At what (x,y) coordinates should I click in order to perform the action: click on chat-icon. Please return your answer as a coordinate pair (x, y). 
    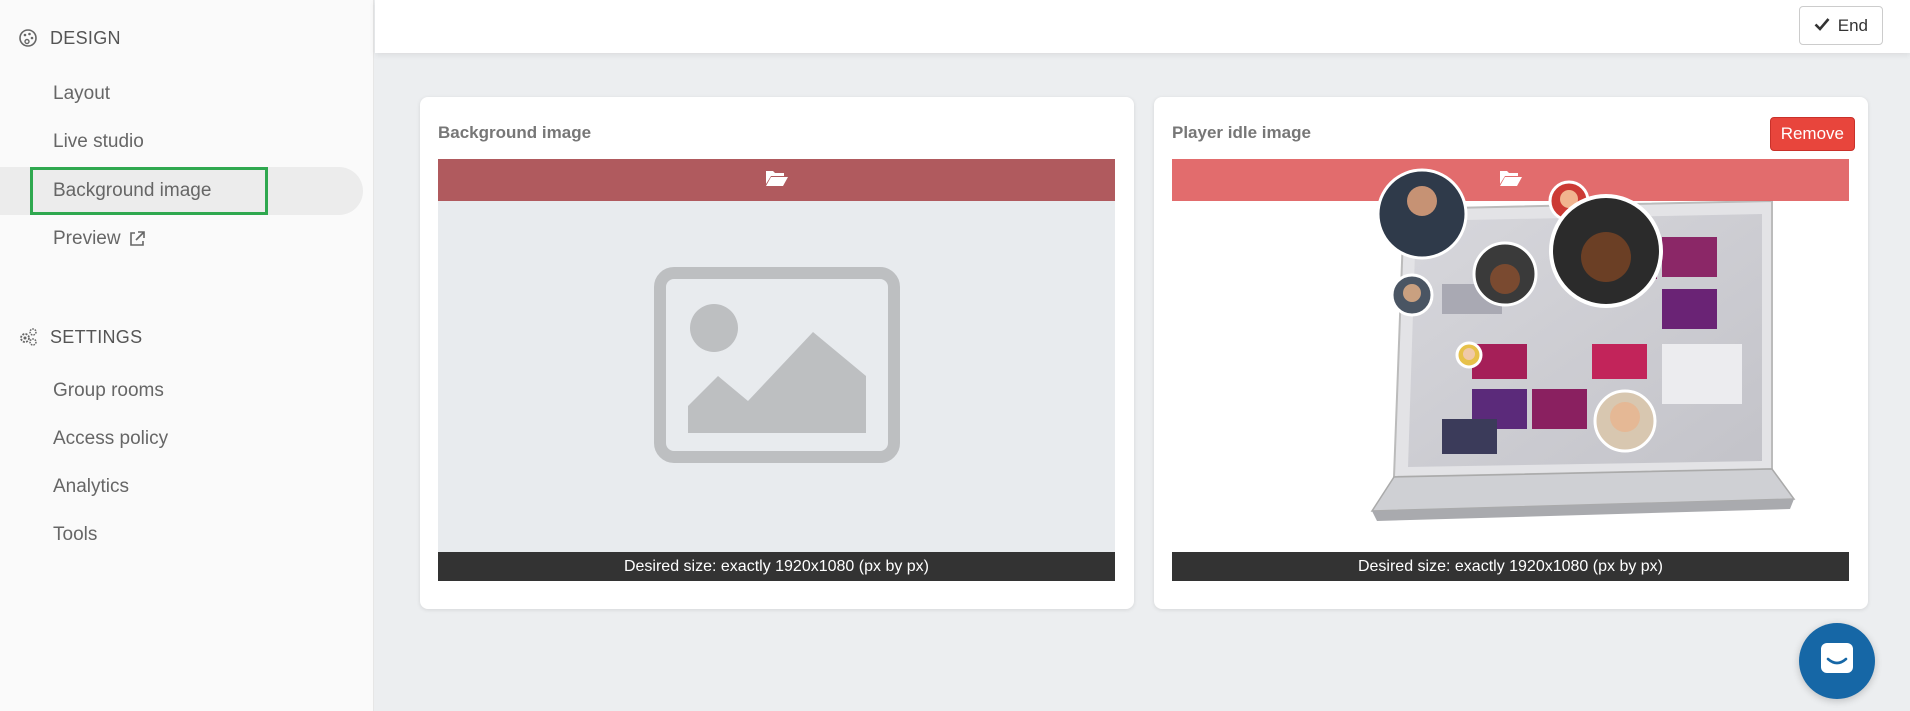
    Looking at the image, I should click on (1837, 661).